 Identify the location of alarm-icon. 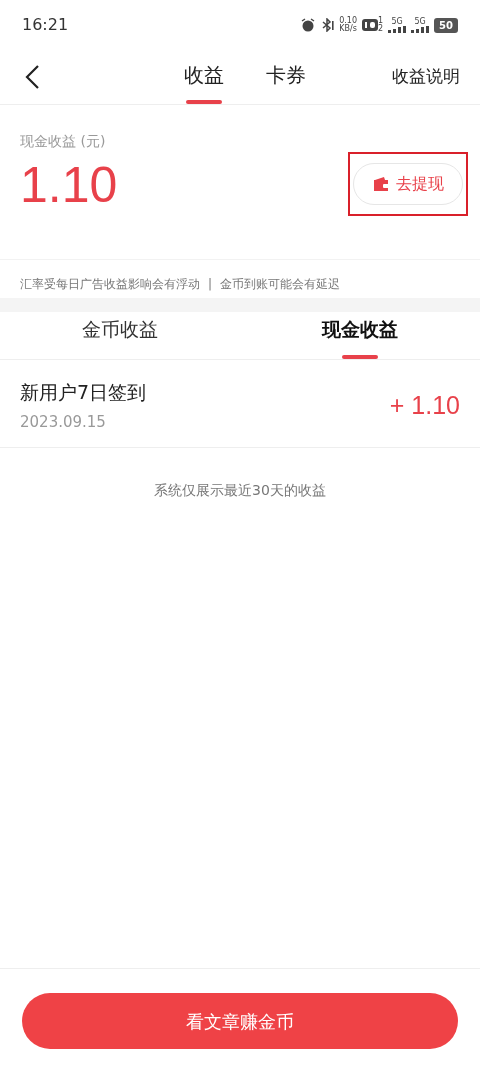
(308, 25).